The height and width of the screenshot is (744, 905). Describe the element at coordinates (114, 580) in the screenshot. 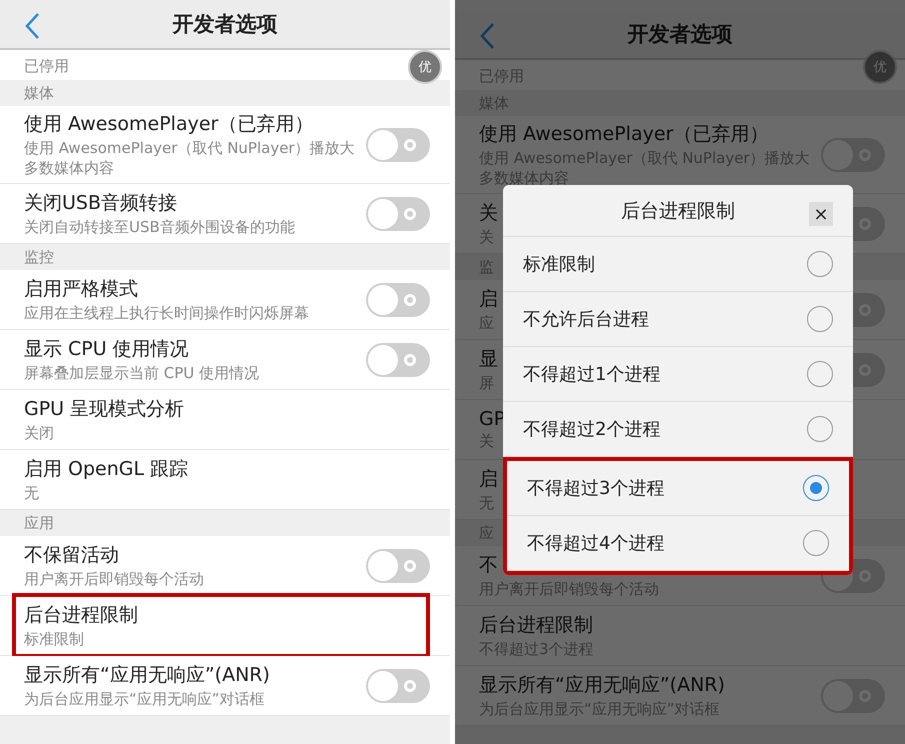

I see `setting-subtitle: 用户离开后即销毁每个活动` at that location.